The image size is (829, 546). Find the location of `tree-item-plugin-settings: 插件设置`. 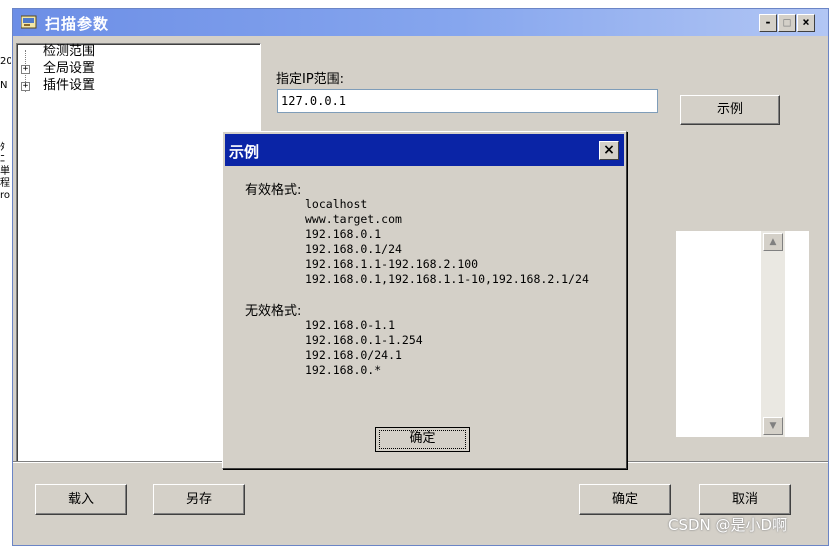

tree-item-plugin-settings: 插件设置 is located at coordinates (69, 86).